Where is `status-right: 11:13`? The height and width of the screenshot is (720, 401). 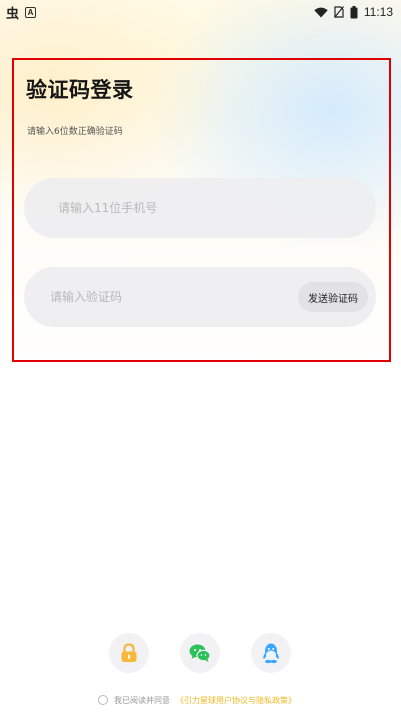
status-right: 11:13 is located at coordinates (353, 12).